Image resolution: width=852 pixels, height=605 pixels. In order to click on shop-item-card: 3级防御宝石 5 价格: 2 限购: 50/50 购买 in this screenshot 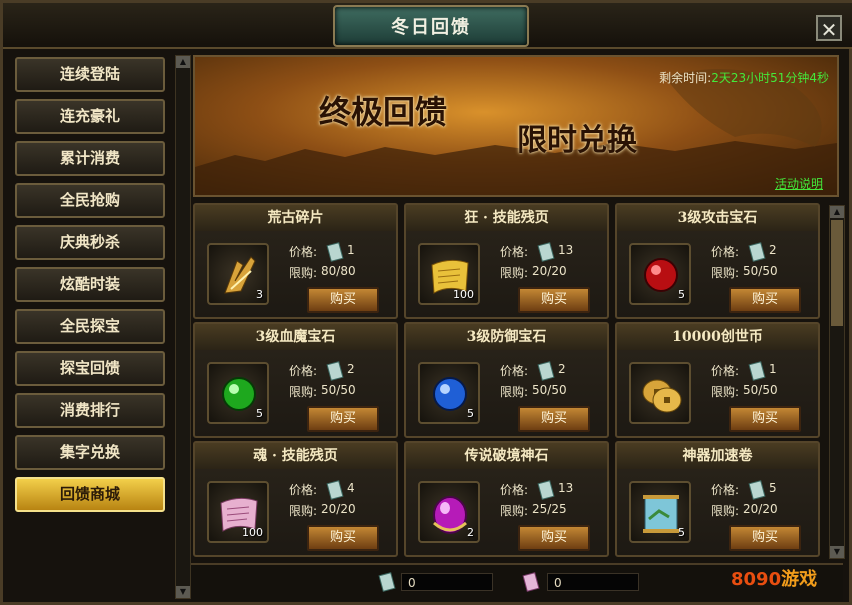, I will do `click(506, 380)`.